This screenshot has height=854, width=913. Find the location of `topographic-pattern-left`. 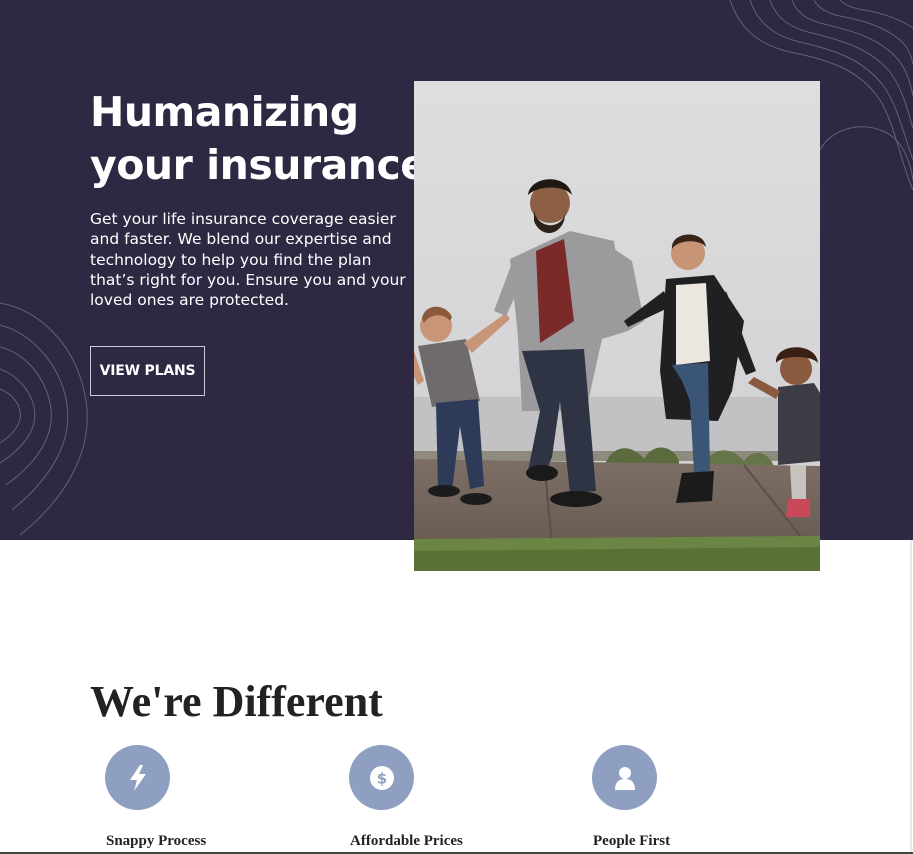

topographic-pattern-left is located at coordinates (44, 419).